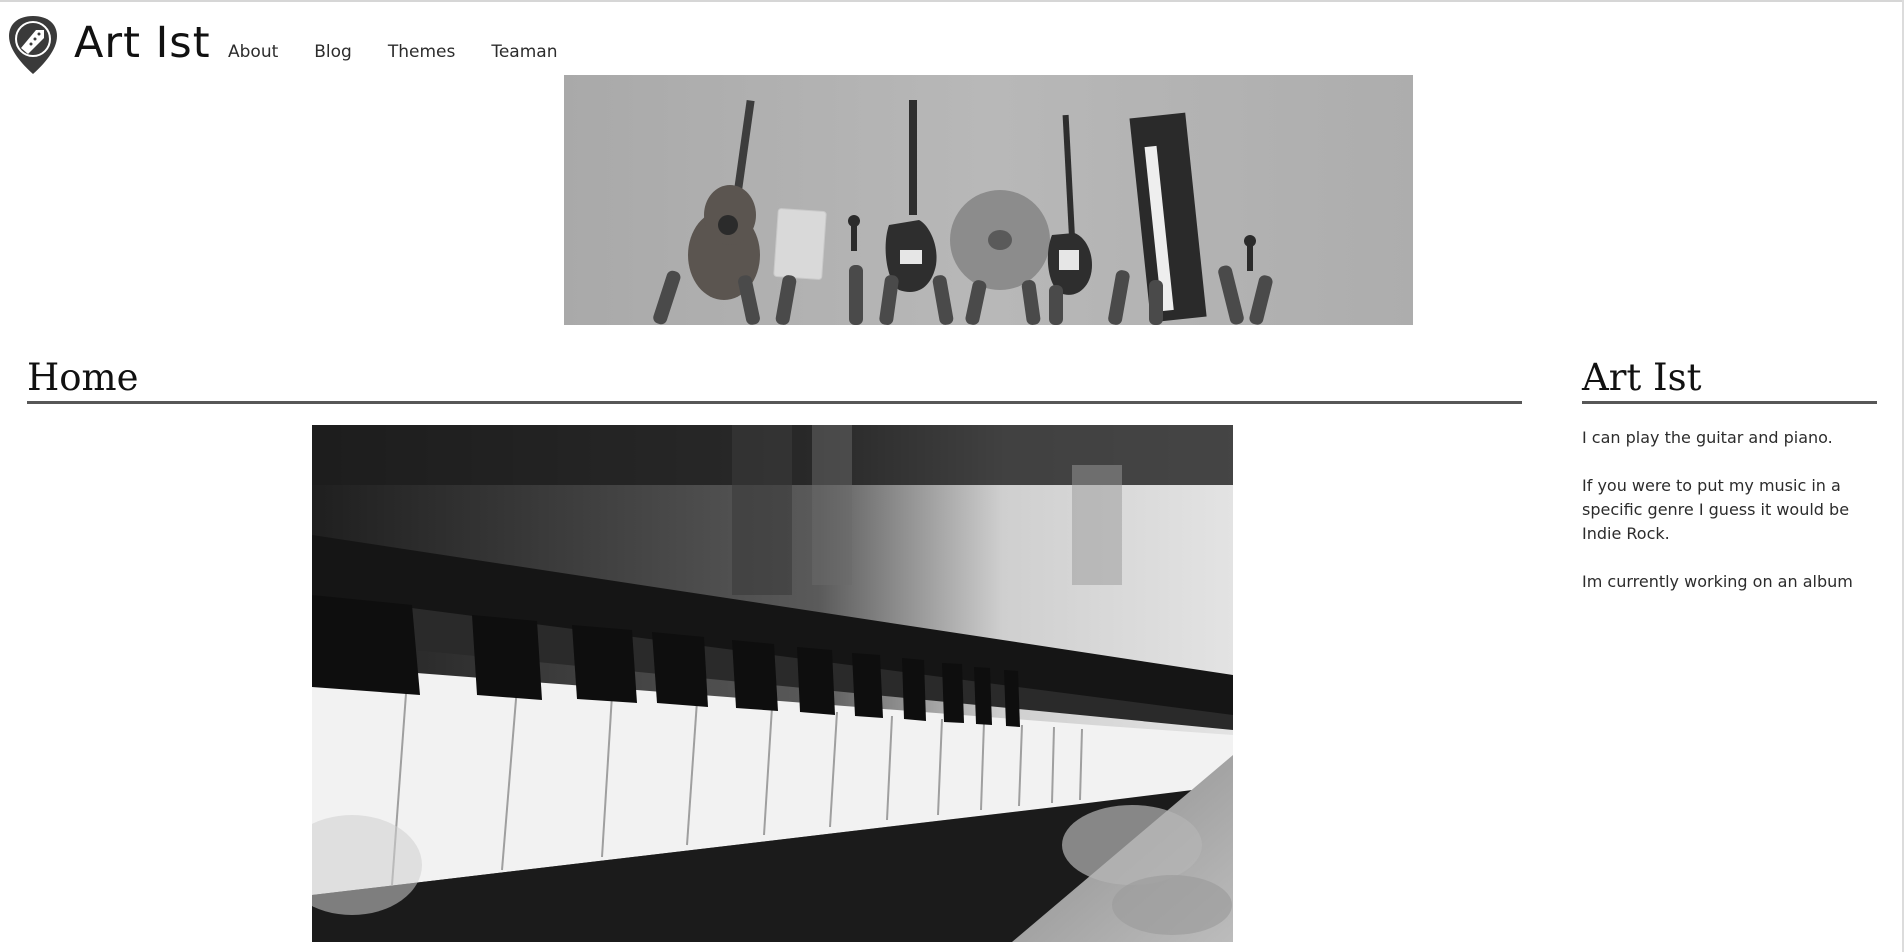  Describe the element at coordinates (142, 43) in the screenshot. I see `site-title: Art Ist` at that location.